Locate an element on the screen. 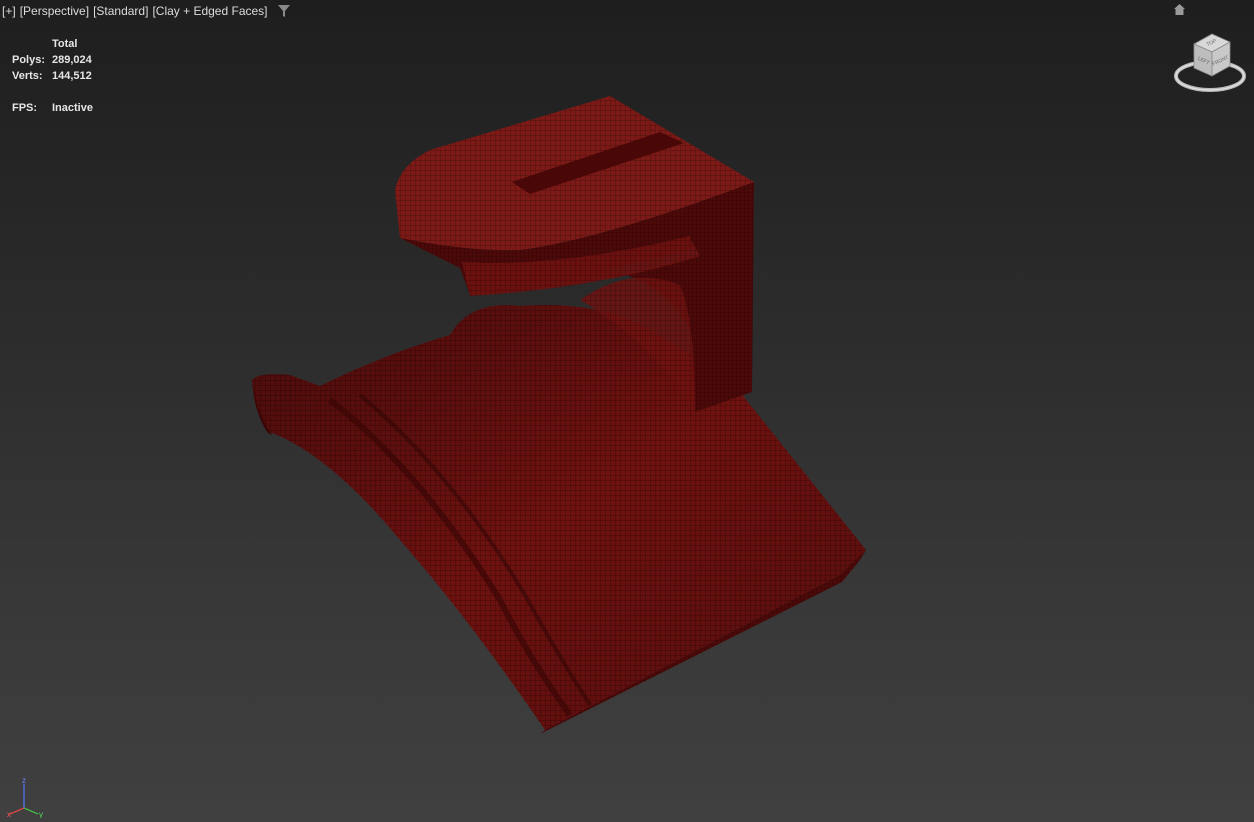  axis-tripod: z x y is located at coordinates (25, 797).